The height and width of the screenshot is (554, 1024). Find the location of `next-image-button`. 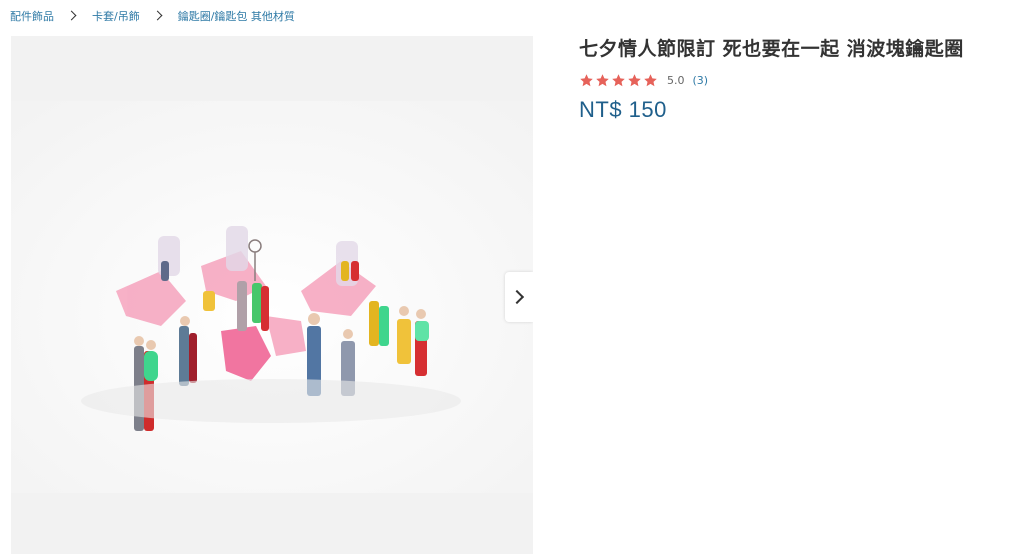

next-image-button is located at coordinates (519, 297).